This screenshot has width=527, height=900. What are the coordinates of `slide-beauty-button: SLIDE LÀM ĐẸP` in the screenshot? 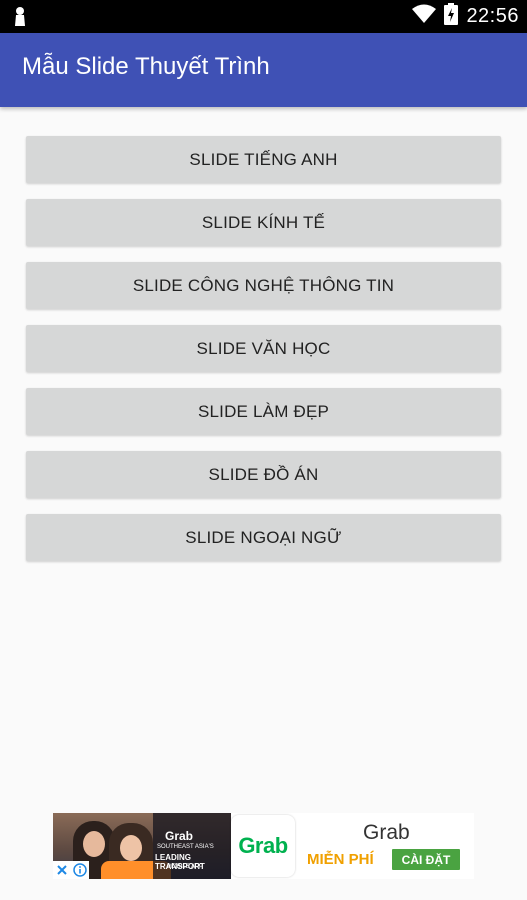 It's located at (263, 411).